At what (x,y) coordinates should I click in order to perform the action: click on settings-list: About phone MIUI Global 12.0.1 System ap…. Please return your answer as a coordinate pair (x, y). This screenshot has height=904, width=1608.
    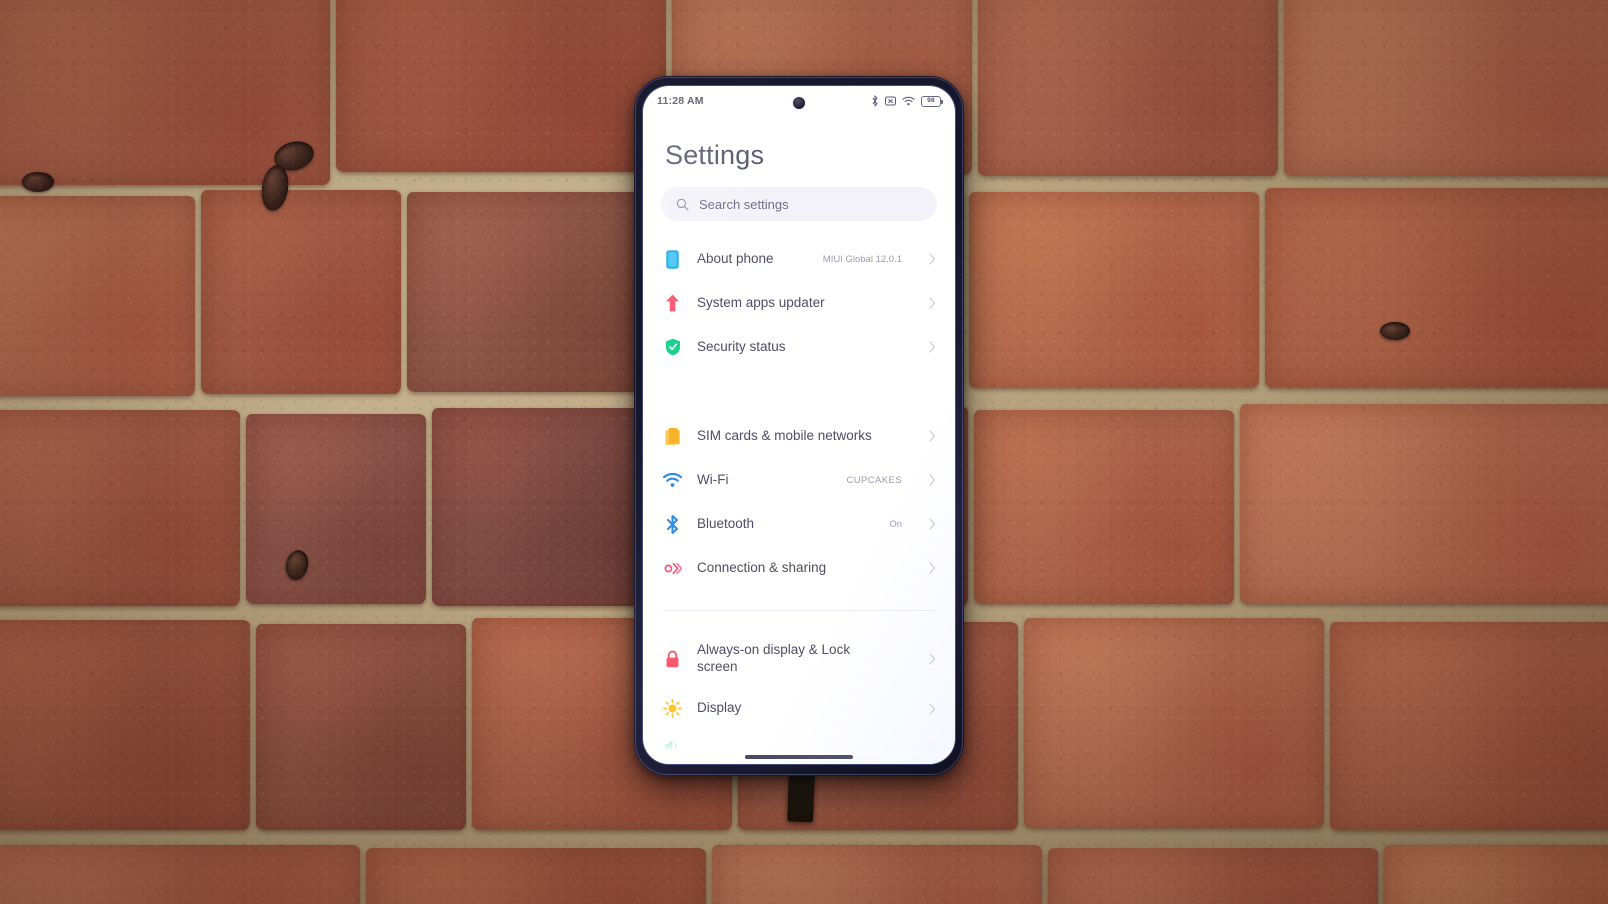
    Looking at the image, I should click on (799, 496).